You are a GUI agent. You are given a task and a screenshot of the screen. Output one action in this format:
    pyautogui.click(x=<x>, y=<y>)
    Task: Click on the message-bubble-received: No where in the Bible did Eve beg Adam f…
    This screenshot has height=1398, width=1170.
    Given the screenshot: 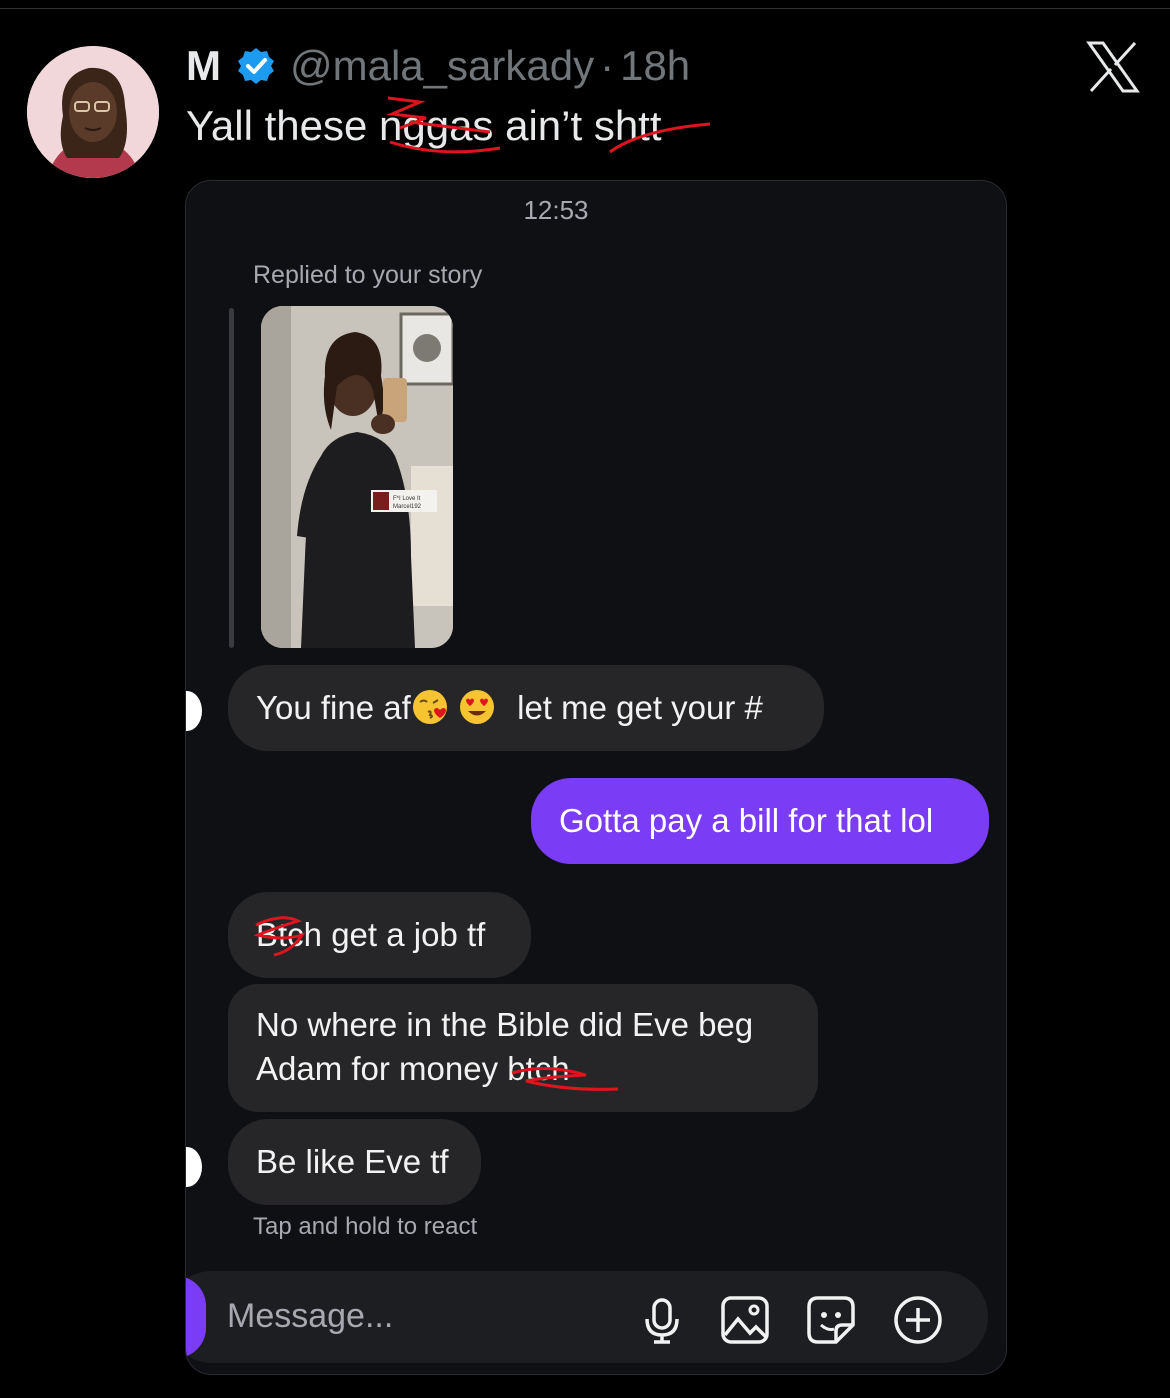 What is the action you would take?
    pyautogui.click(x=523, y=1048)
    